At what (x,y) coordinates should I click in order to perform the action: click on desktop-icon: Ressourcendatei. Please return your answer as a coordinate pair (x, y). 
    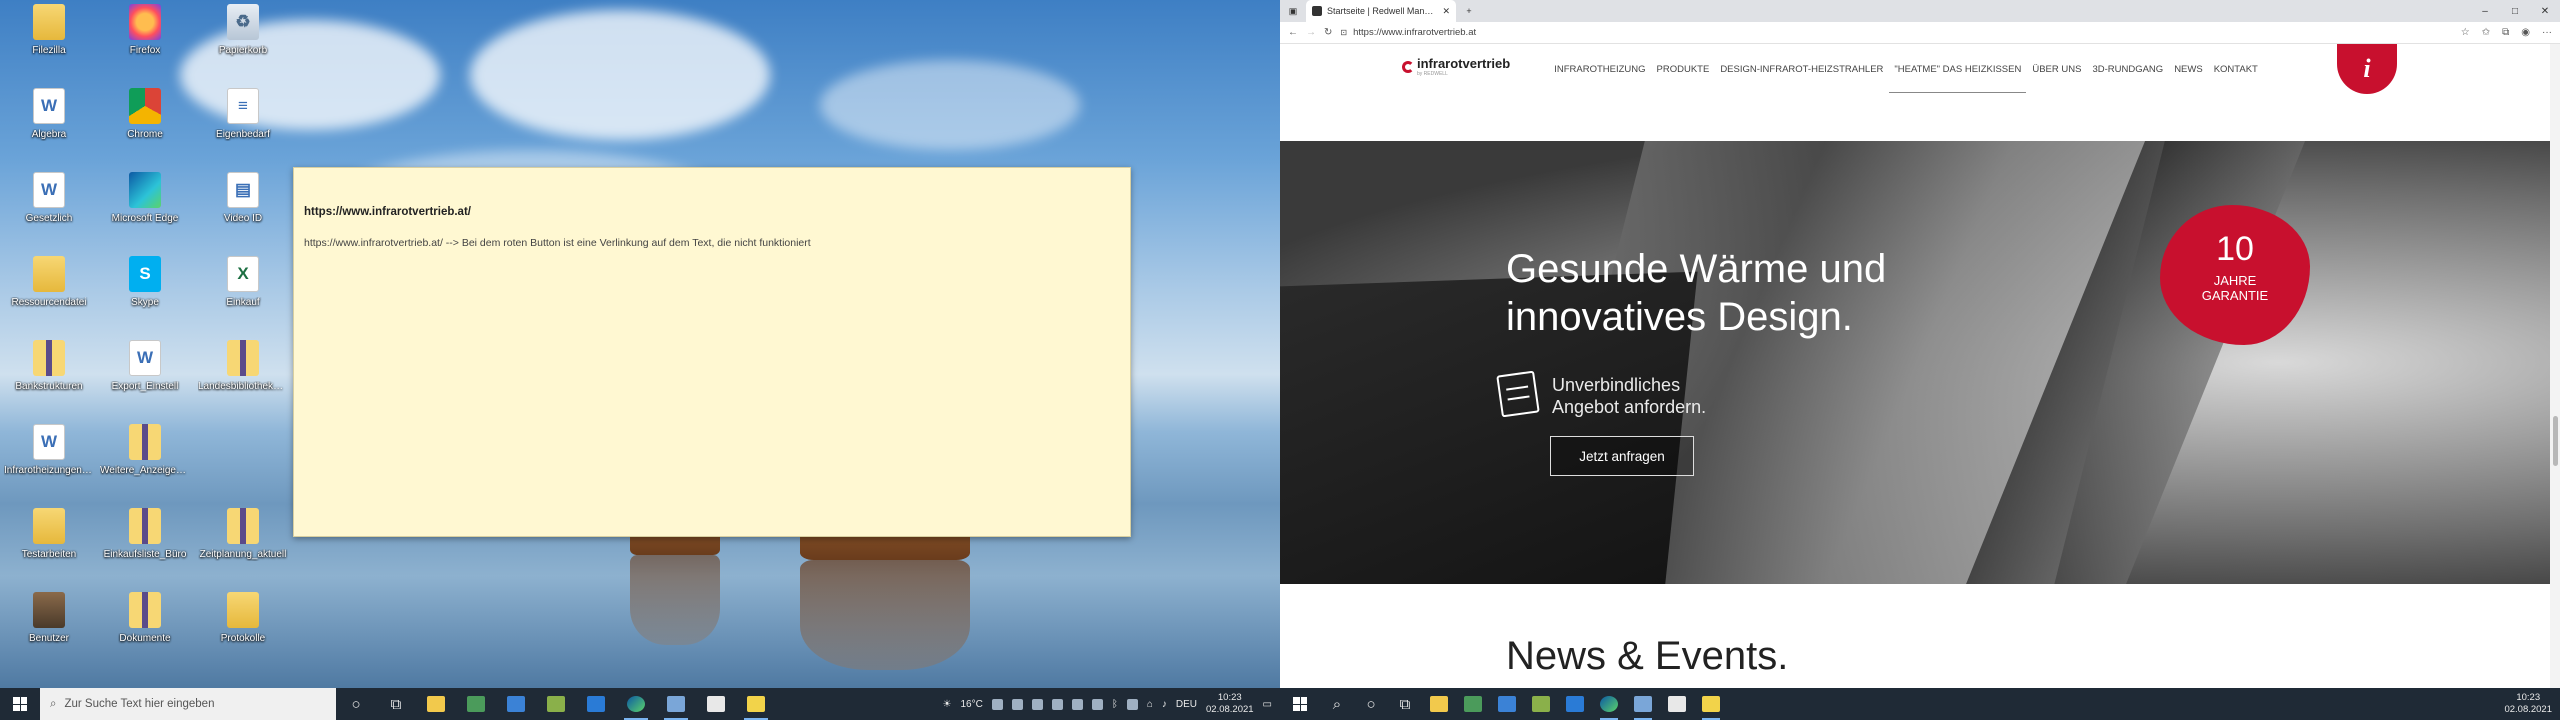
    Looking at the image, I should click on (49, 297).